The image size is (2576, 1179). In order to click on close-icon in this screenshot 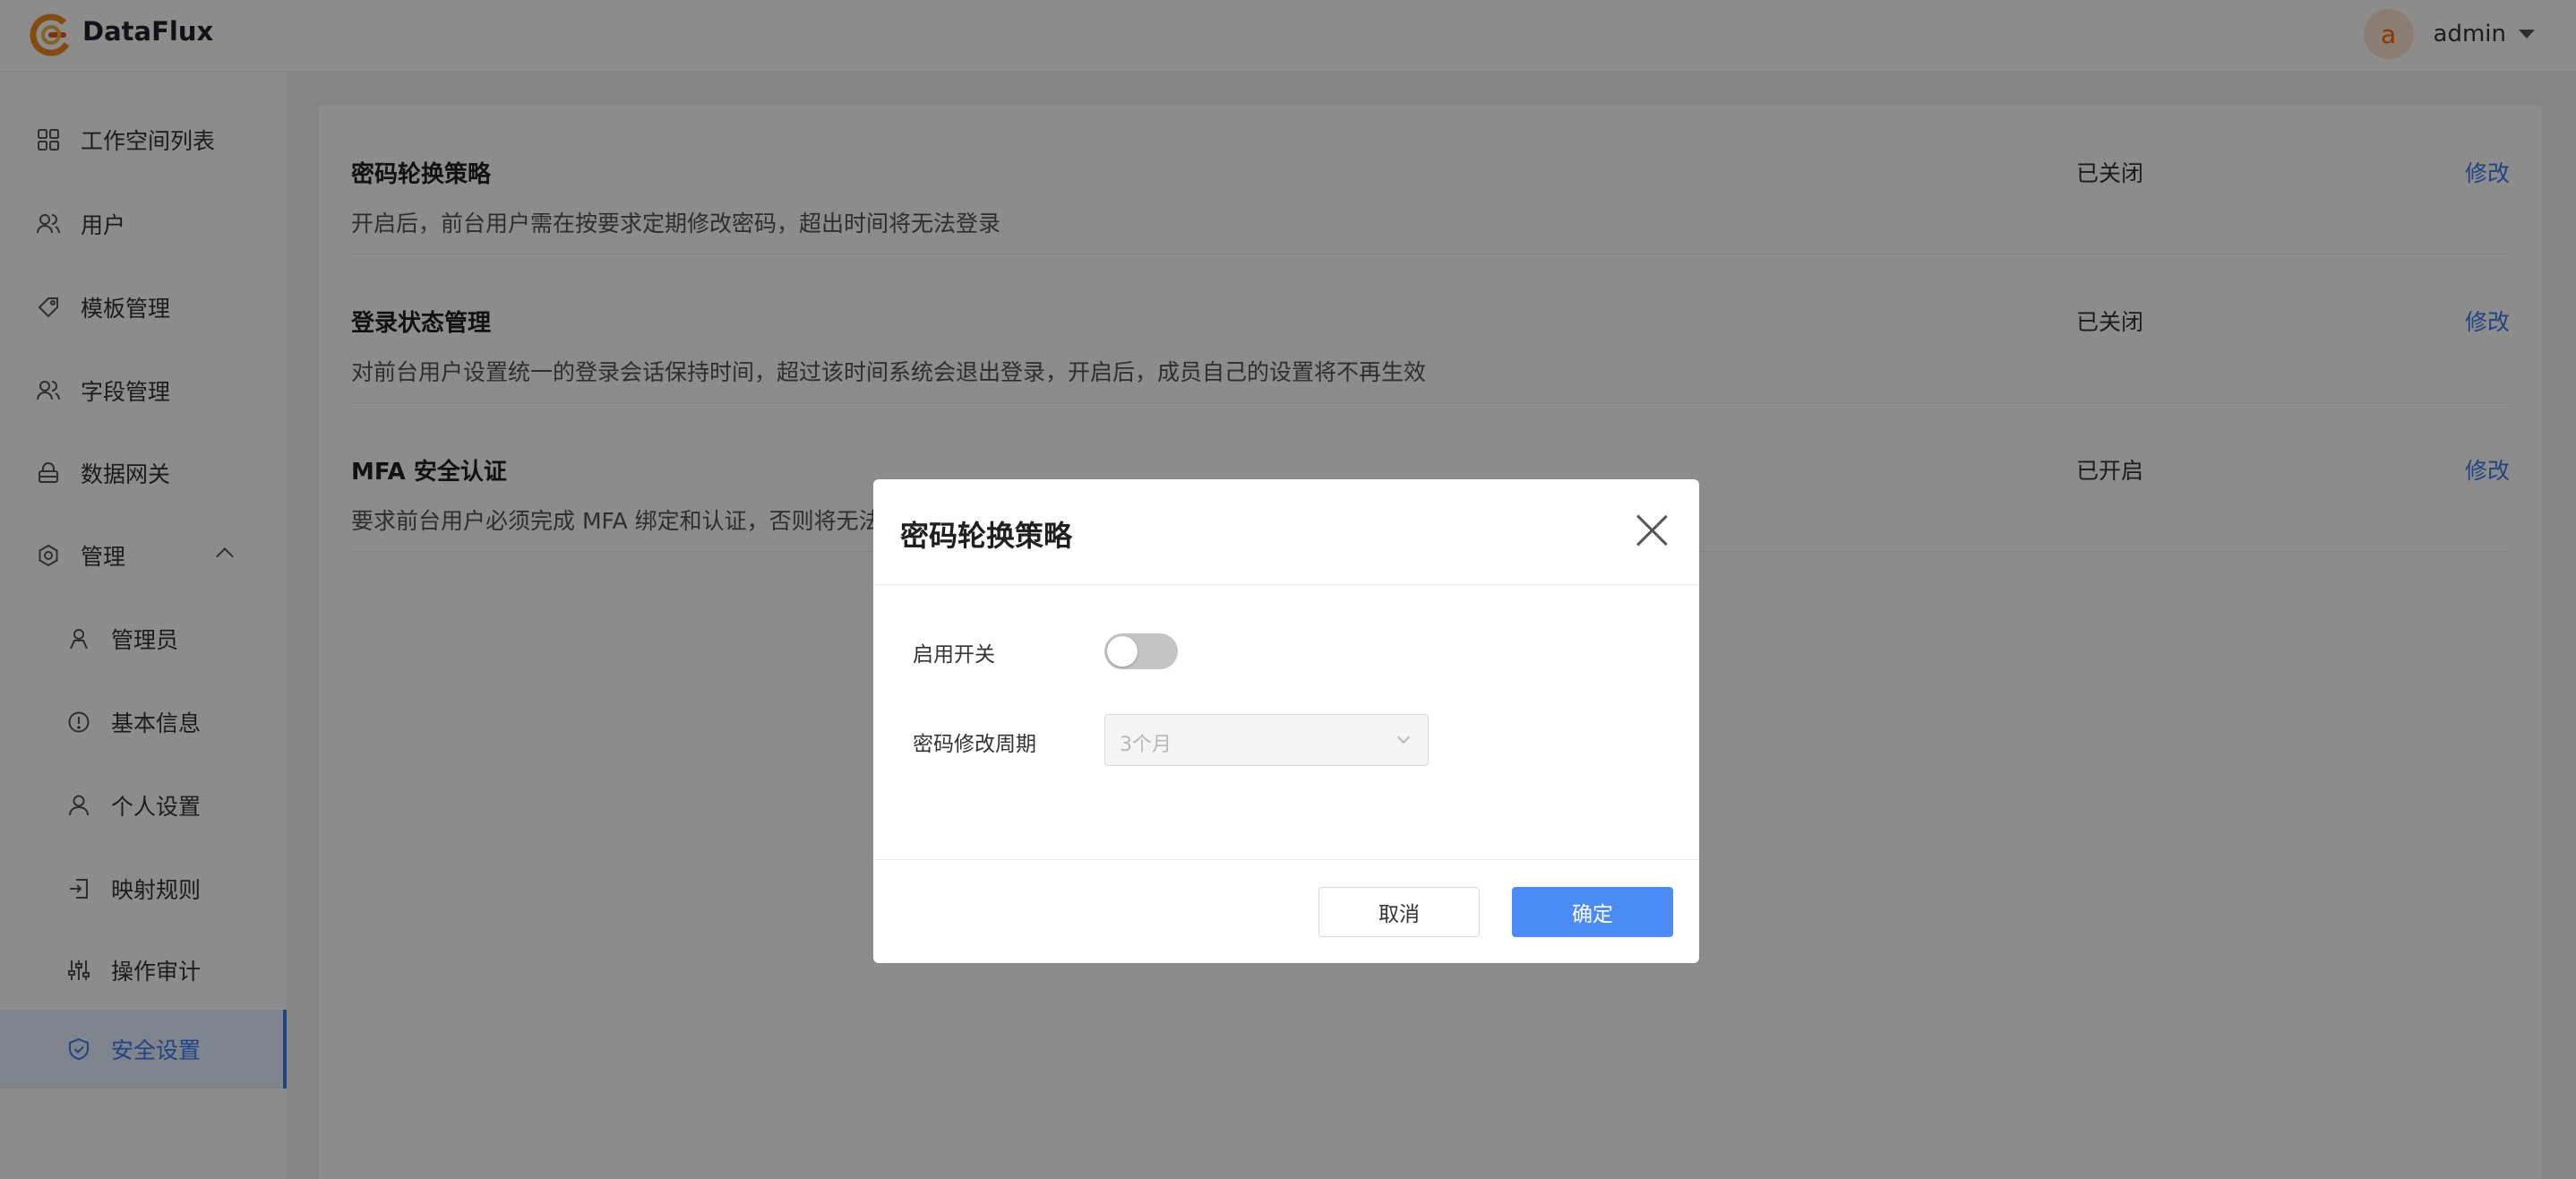, I will do `click(1652, 530)`.